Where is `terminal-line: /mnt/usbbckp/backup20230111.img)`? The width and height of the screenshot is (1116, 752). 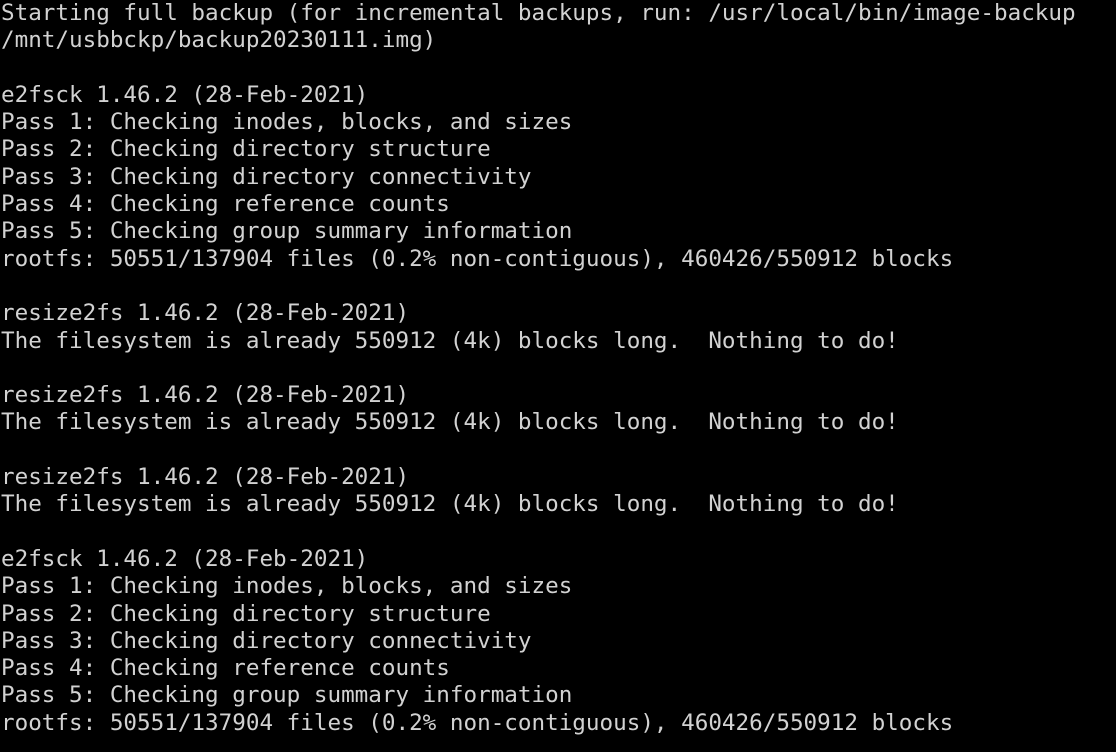 terminal-line: /mnt/usbbckp/backup20230111.img) is located at coordinates (219, 40).